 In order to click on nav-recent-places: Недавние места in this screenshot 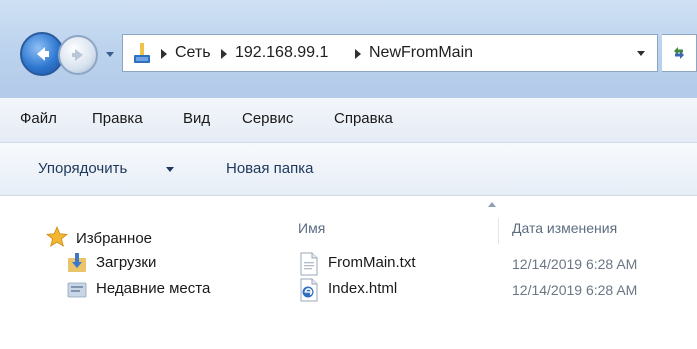, I will do `click(153, 288)`.